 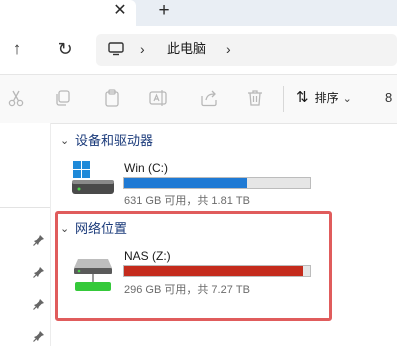 I want to click on copy-icon, so click(x=63, y=98).